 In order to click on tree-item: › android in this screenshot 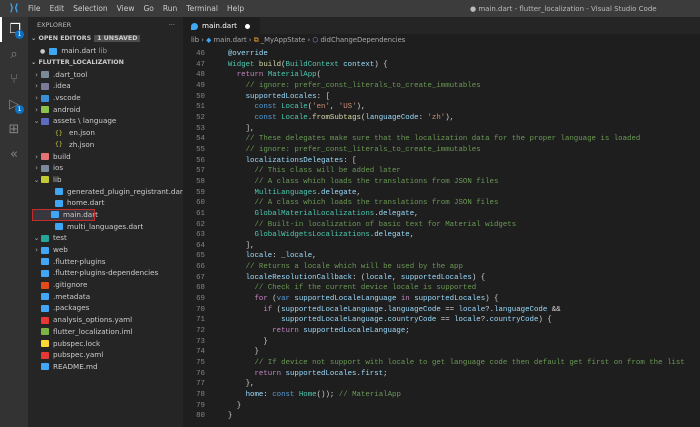, I will do `click(105, 110)`.